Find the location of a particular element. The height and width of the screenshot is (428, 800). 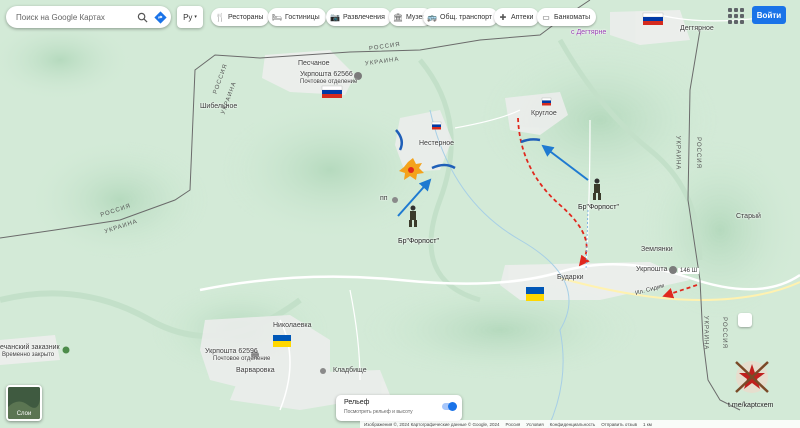

place-label: Землянки is located at coordinates (657, 249).